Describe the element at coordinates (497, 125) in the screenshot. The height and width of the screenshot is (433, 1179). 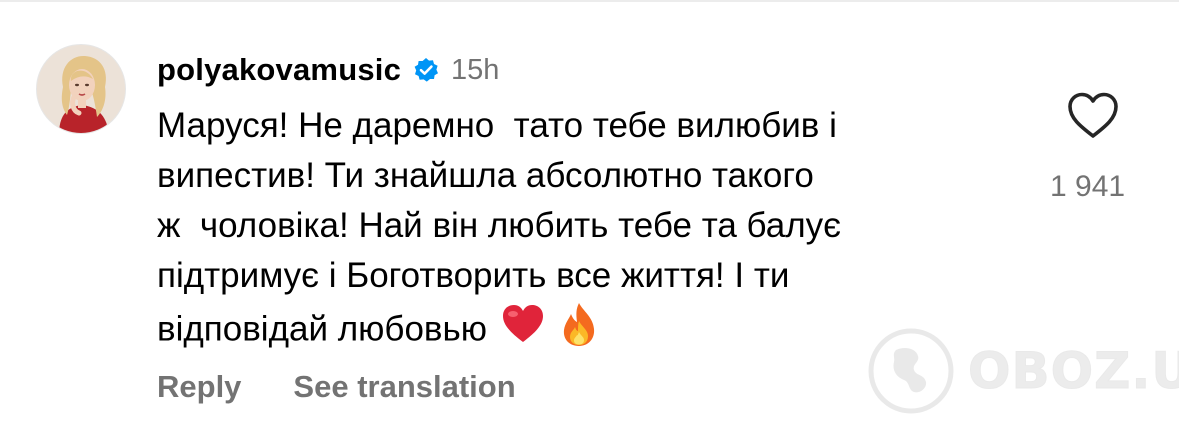
I see `comment-text-line: Маруся! Не даремно тато тебе вилюбив і` at that location.